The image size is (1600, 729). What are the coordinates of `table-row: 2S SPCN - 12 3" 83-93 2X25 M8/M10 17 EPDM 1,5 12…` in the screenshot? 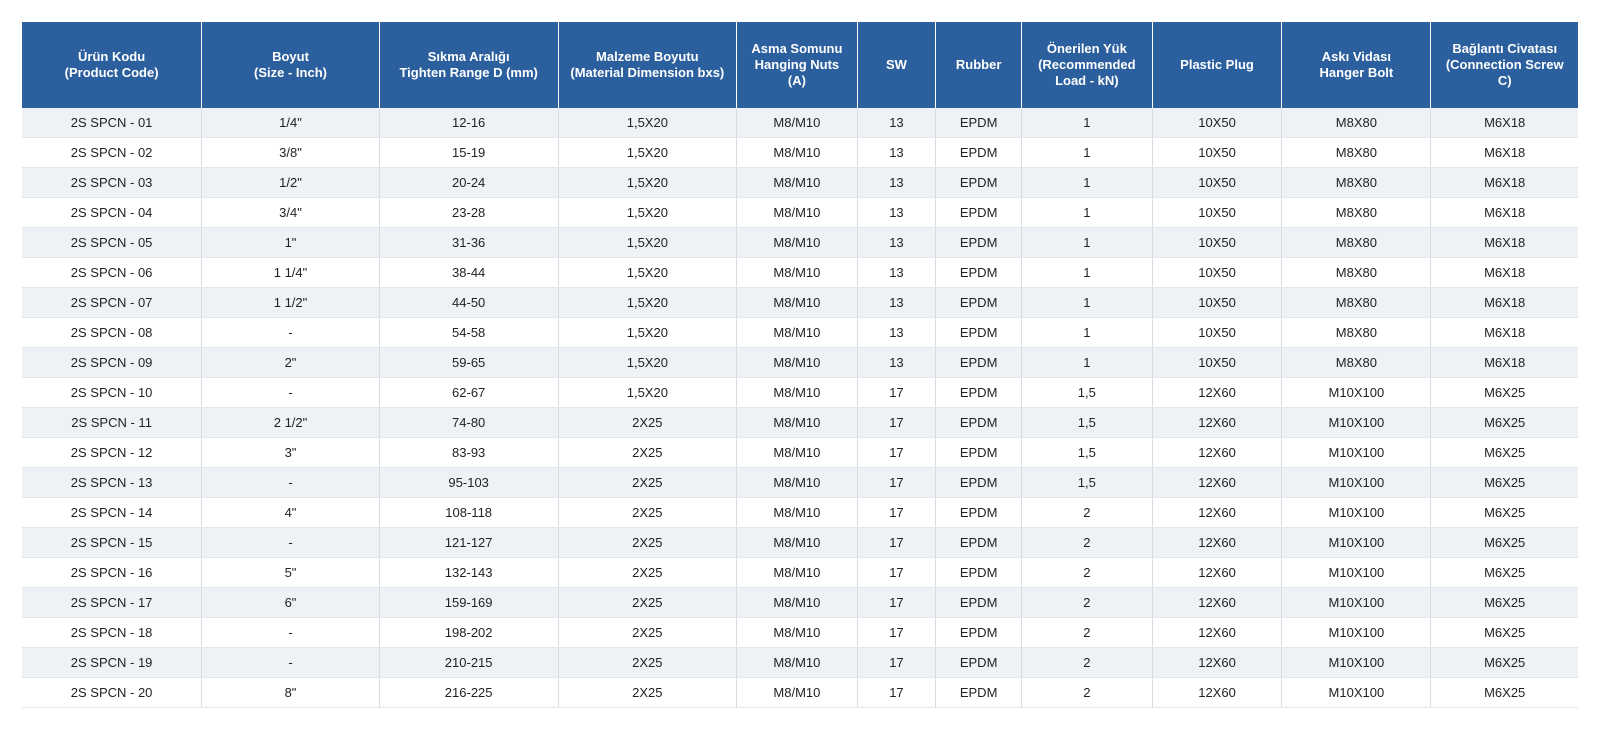 It's located at (800, 452).